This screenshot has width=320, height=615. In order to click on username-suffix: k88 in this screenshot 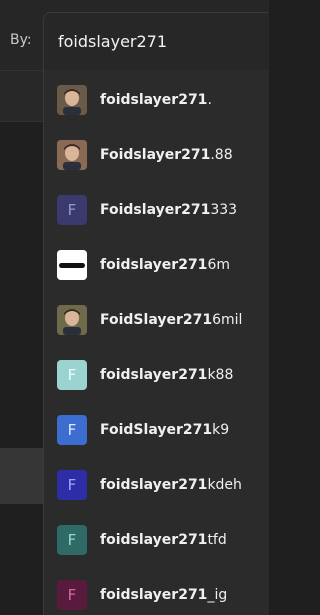, I will do `click(220, 375)`.